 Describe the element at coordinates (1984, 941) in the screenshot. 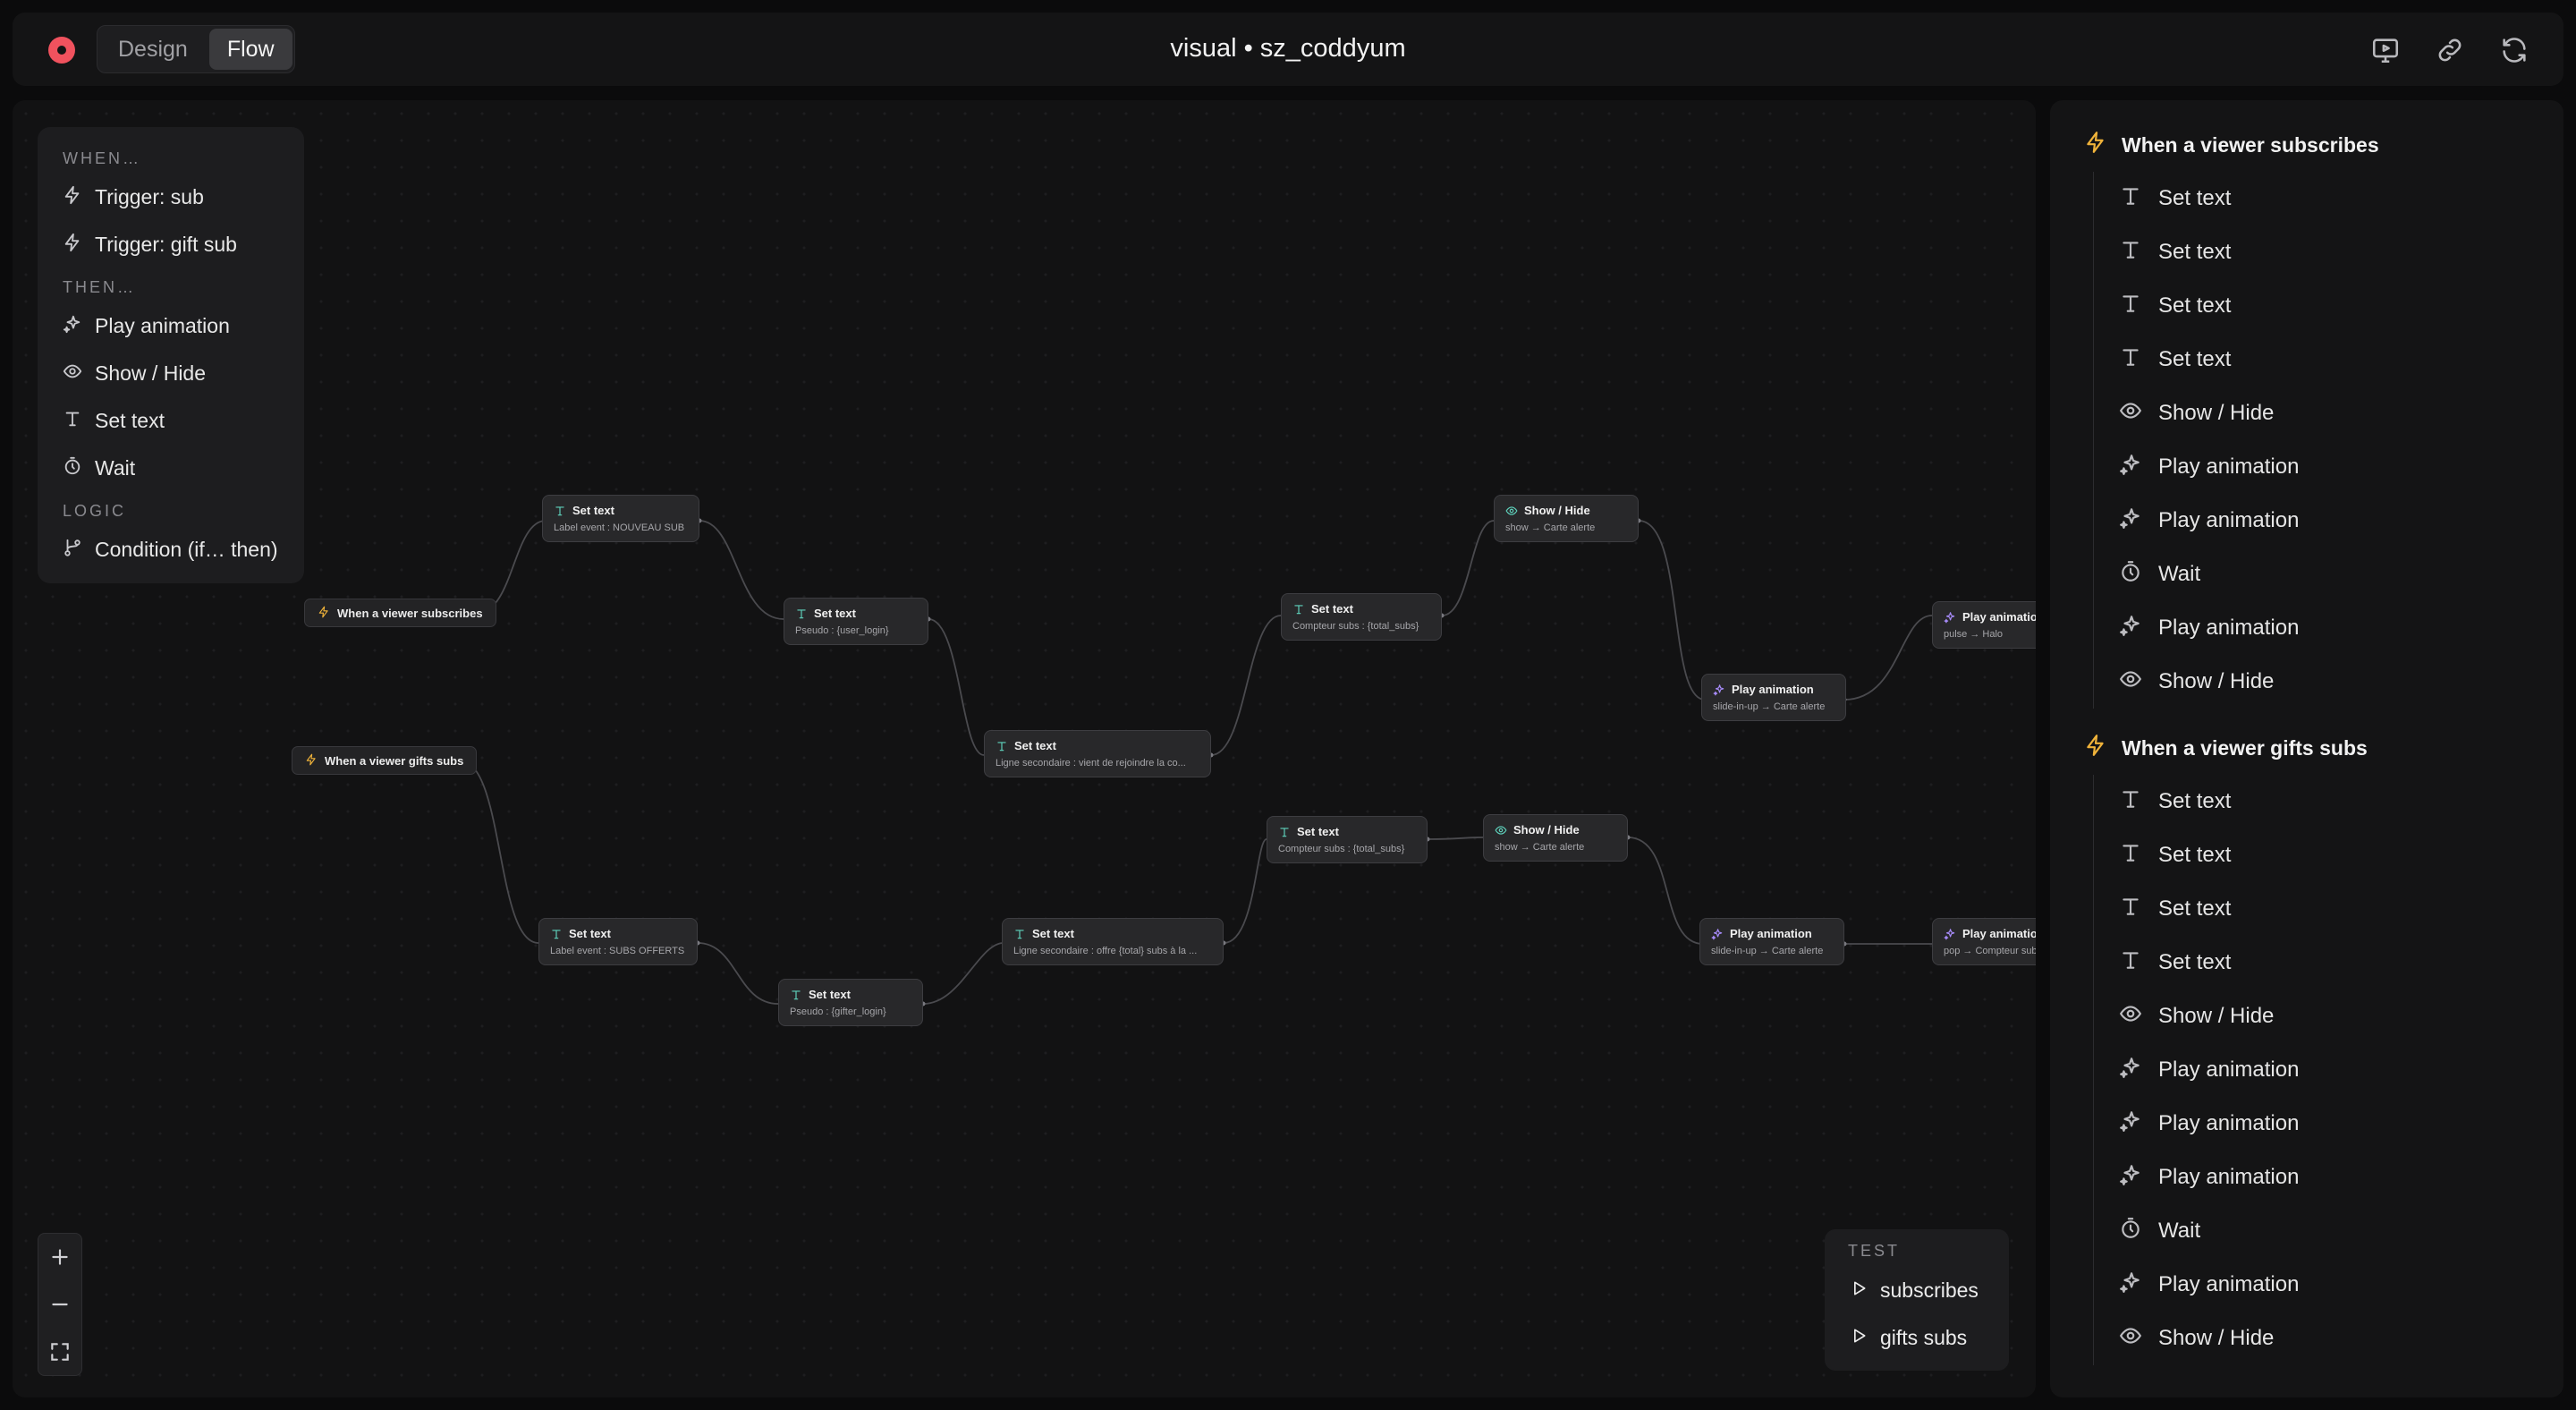

I see `flow-node: Play animation pop → Compteur subs` at that location.